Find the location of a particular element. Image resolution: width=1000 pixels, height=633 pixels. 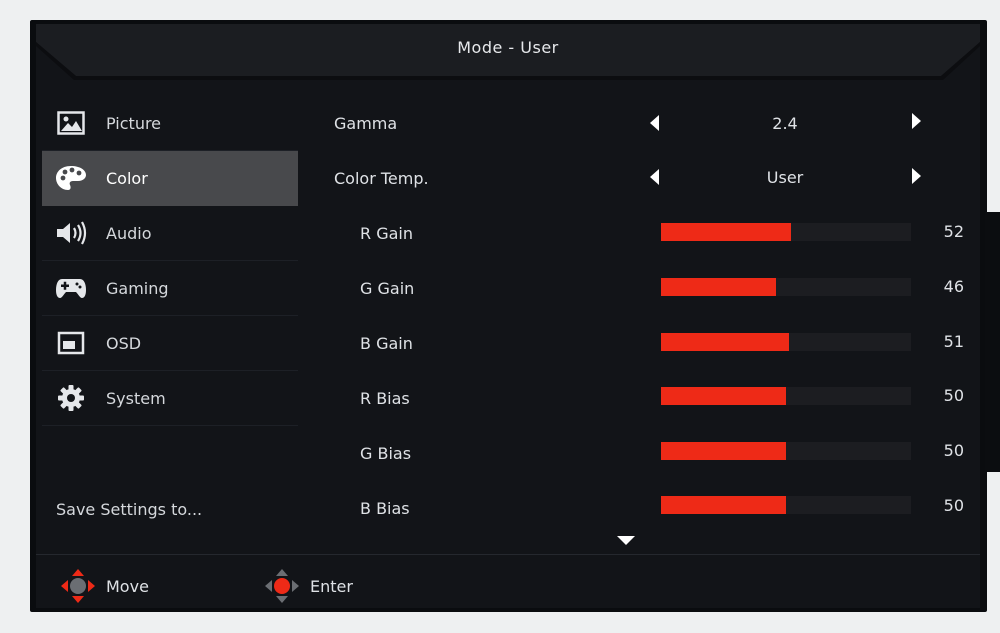

gamepad-icon is located at coordinates (71, 288).